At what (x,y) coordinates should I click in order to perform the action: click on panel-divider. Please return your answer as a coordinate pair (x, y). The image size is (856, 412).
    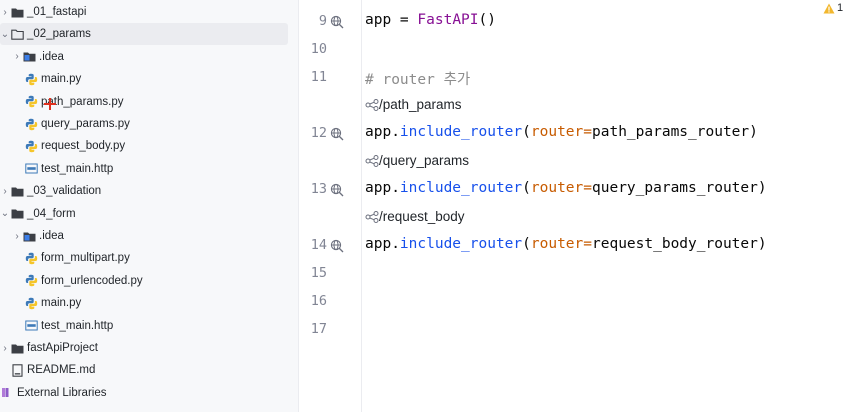
    Looking at the image, I should click on (298, 206).